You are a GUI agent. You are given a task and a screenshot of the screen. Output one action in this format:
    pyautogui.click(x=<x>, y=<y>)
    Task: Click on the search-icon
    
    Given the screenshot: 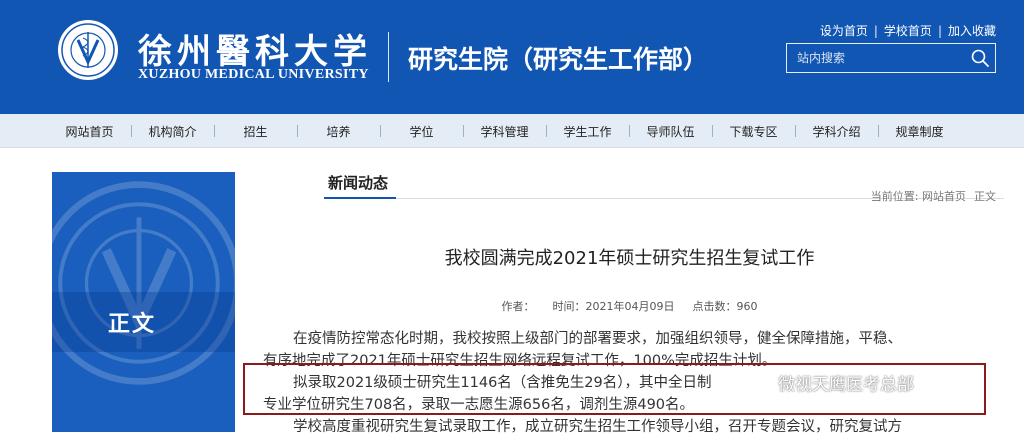 What is the action you would take?
    pyautogui.click(x=980, y=58)
    